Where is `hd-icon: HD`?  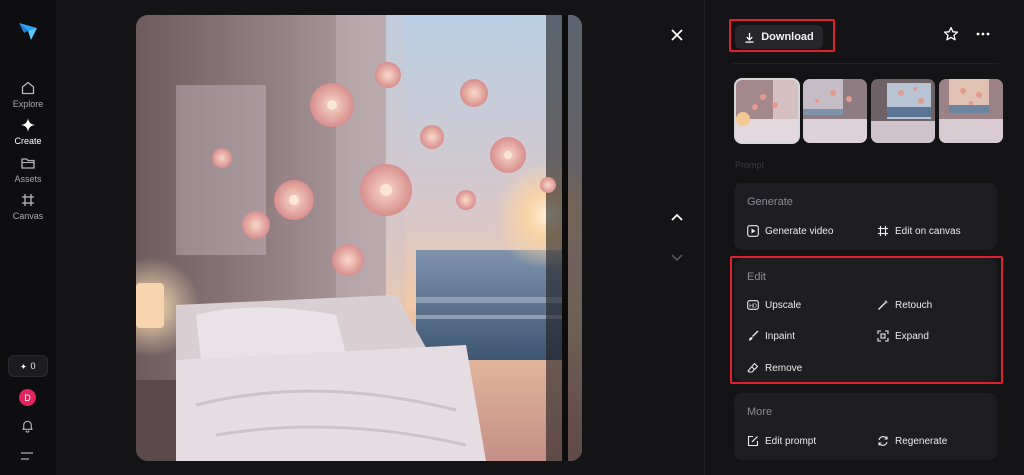 hd-icon: HD is located at coordinates (753, 305).